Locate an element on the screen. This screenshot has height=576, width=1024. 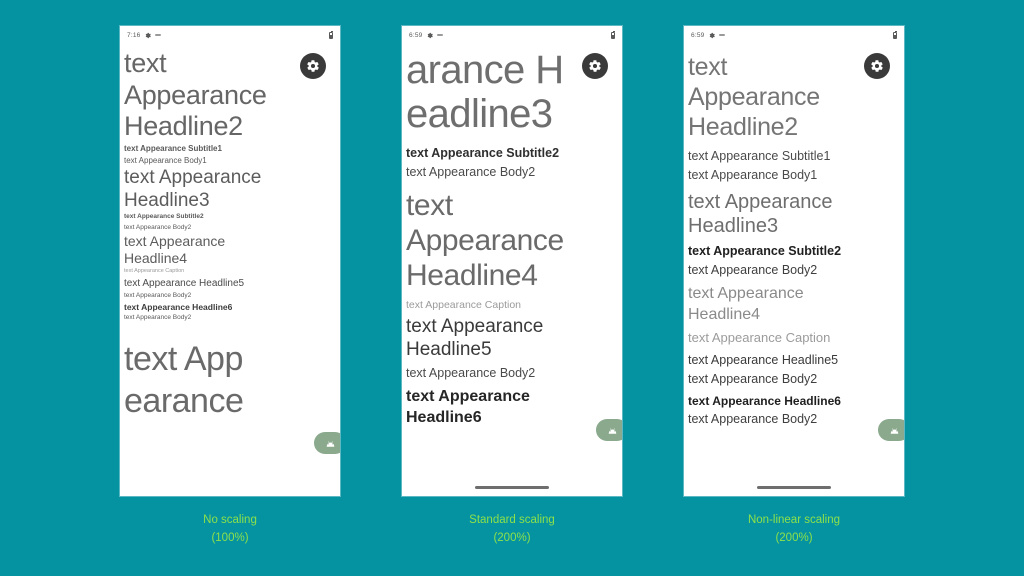
line-headline4: text is located at coordinates (429, 205).